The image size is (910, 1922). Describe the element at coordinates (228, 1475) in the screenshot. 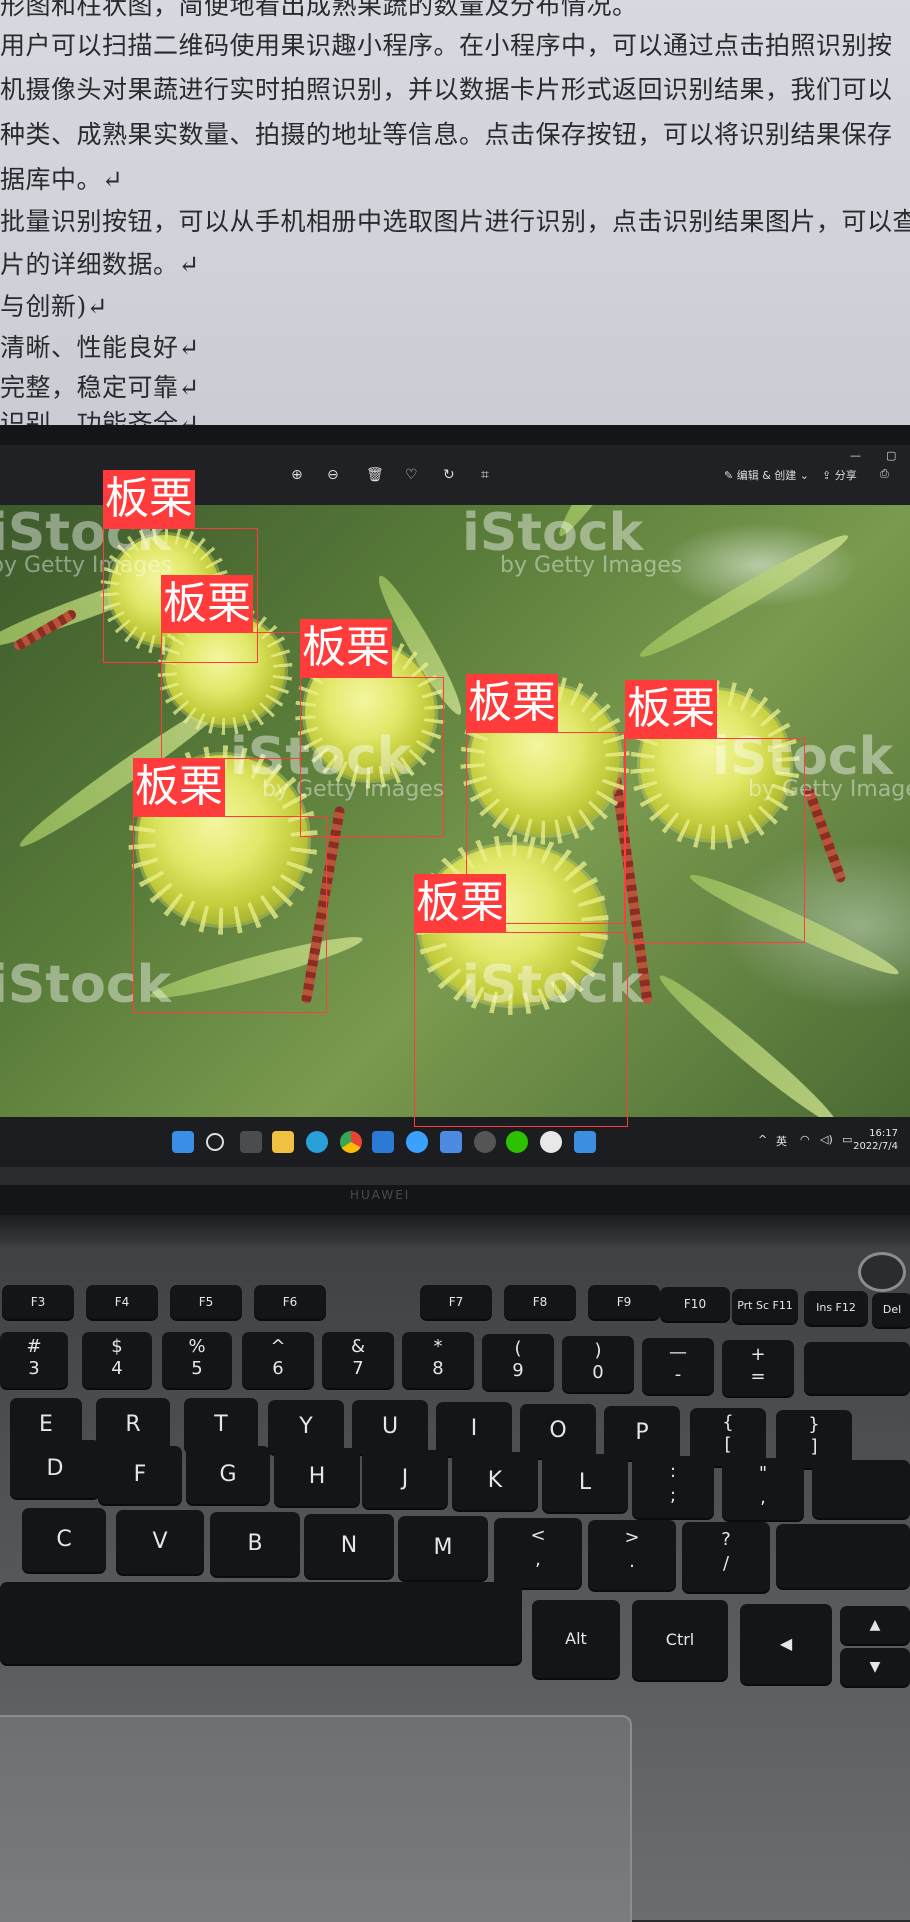

I see `key-g: G` at that location.